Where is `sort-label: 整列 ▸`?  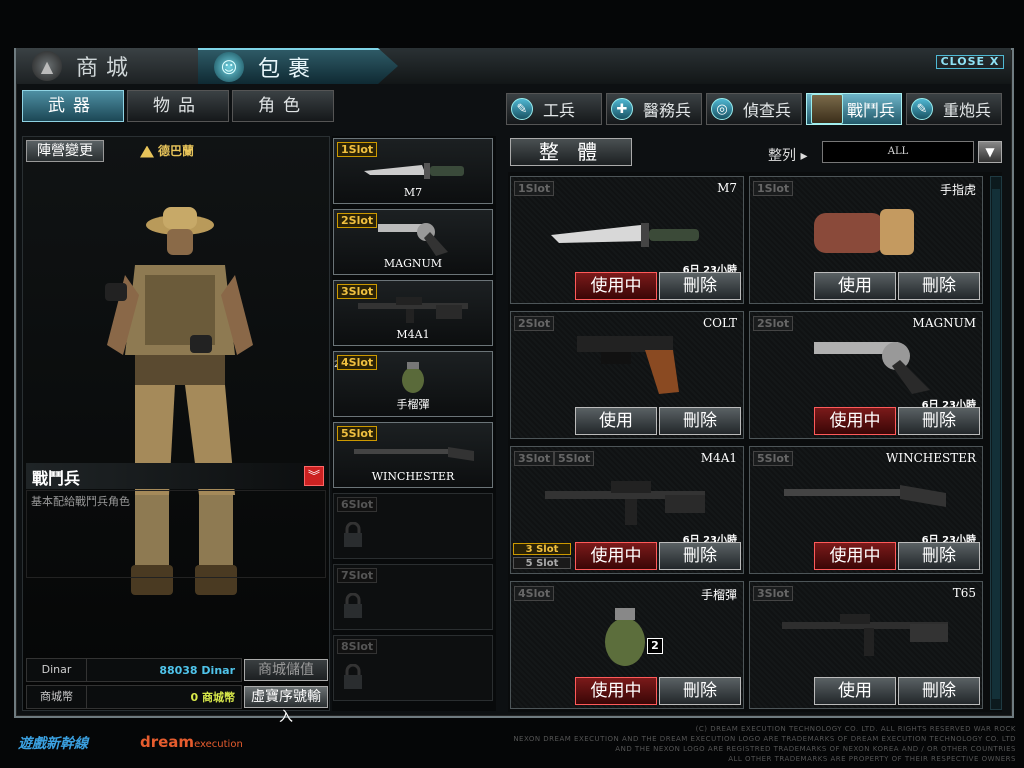
sort-label: 整列 ▸ is located at coordinates (788, 156).